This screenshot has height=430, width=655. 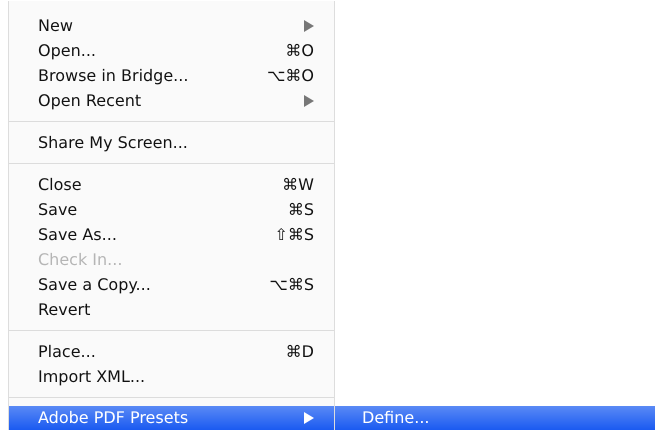 What do you see at coordinates (171, 50) in the screenshot?
I see `menu-item: Open... ⌘O` at bounding box center [171, 50].